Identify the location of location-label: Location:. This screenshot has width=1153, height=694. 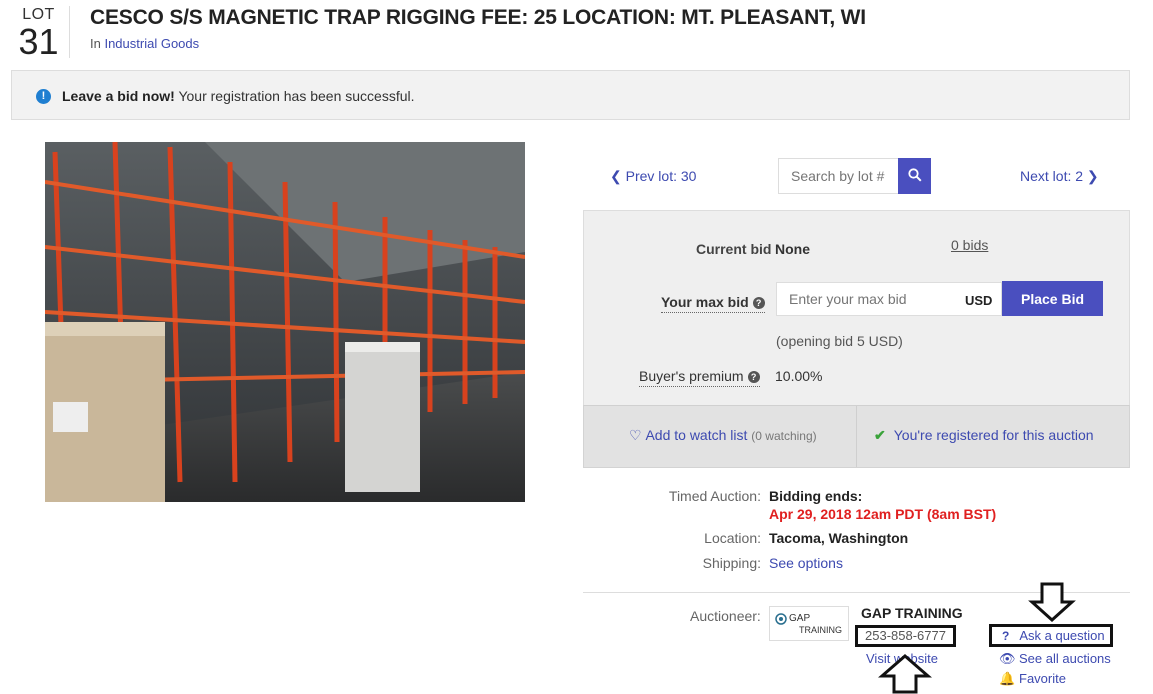
(732, 538).